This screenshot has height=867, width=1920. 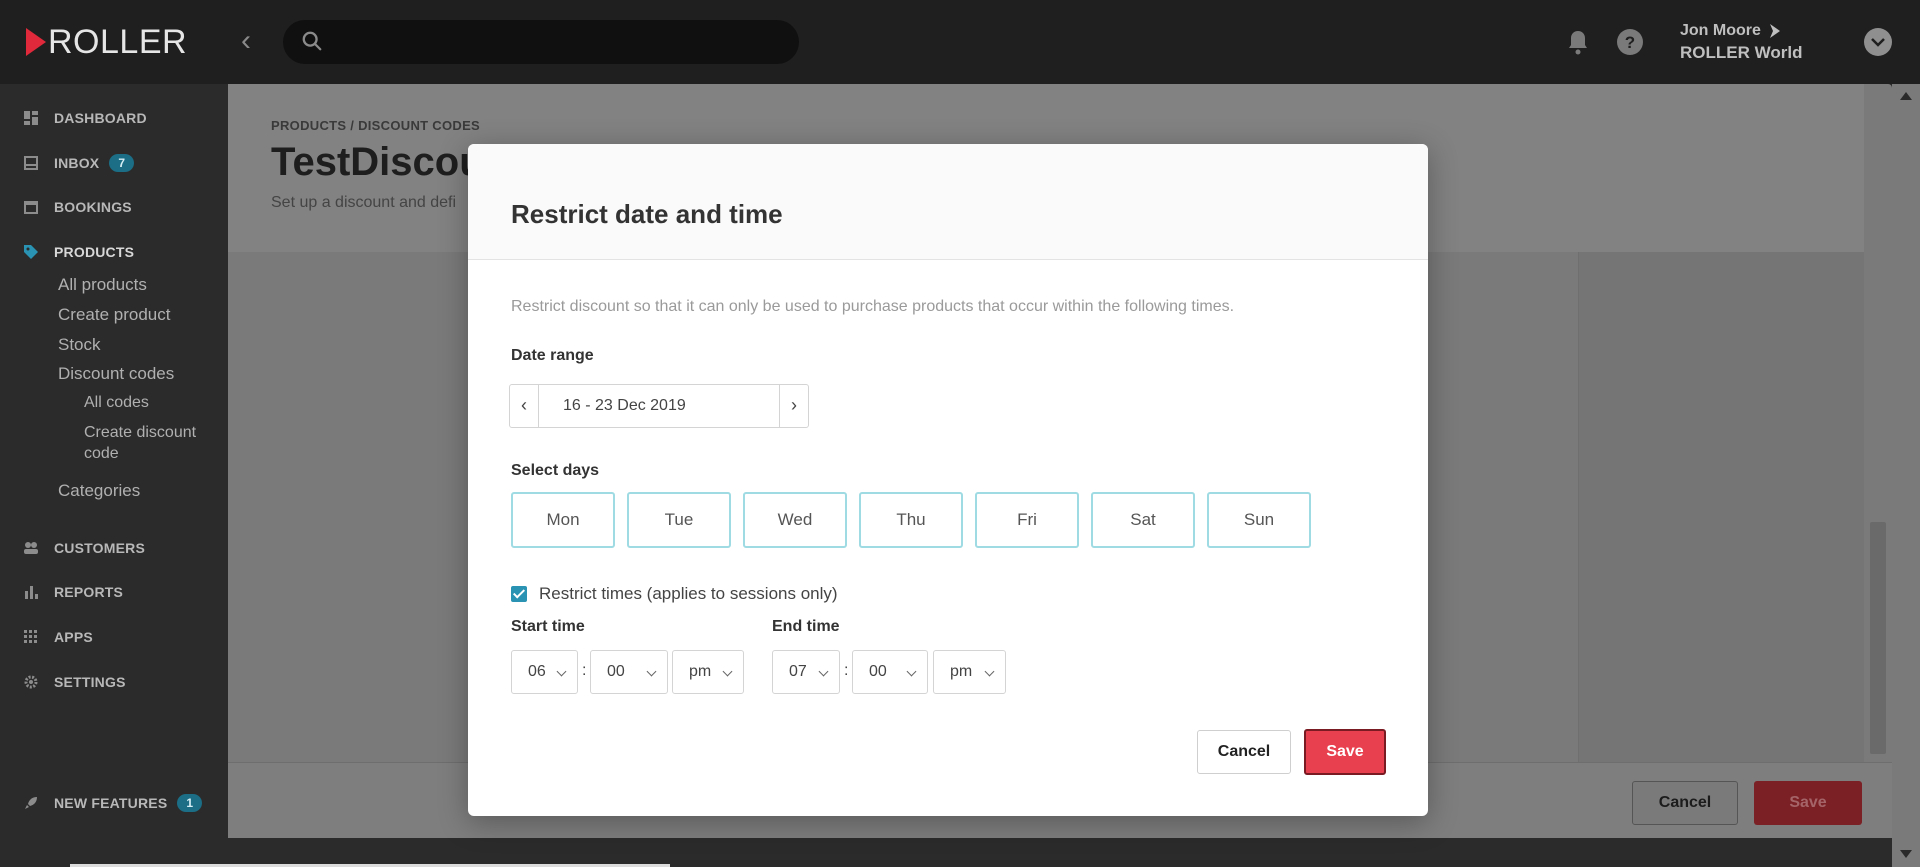 I want to click on start-time-label: Start time, so click(x=548, y=626).